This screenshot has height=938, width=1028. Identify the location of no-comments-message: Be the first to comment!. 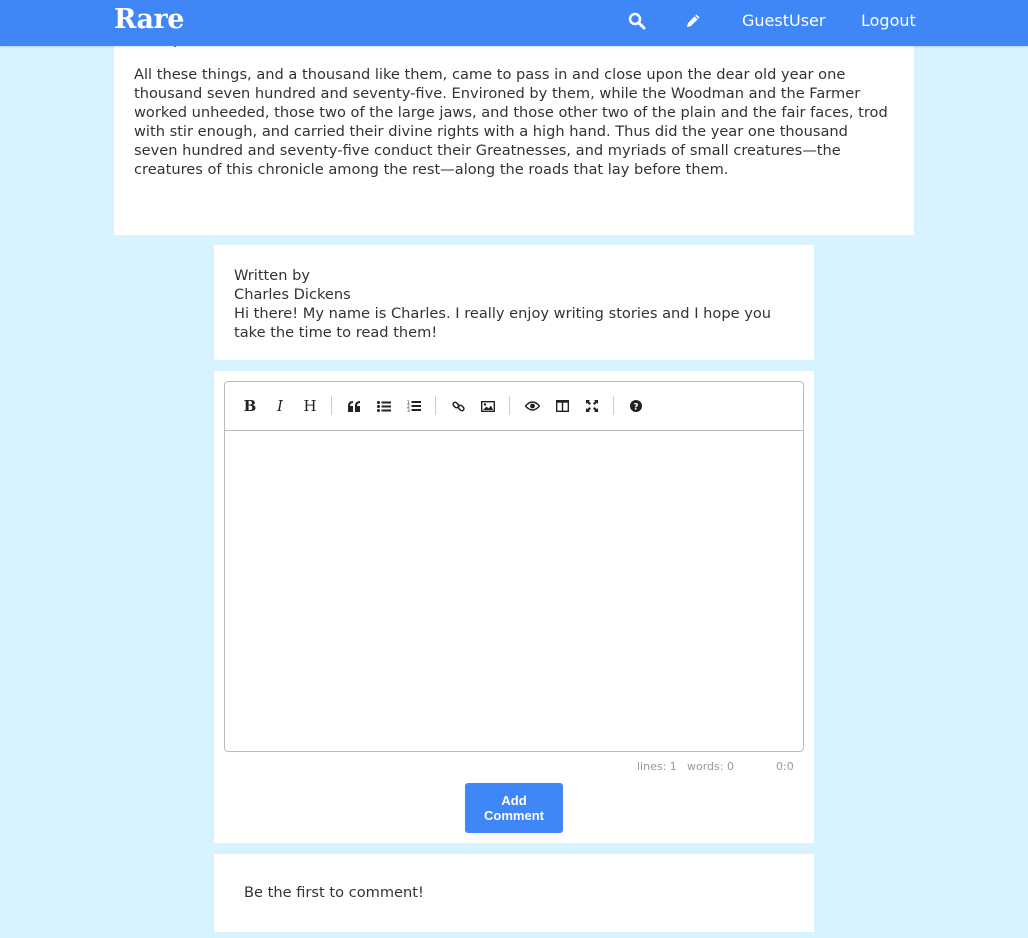
(334, 892).